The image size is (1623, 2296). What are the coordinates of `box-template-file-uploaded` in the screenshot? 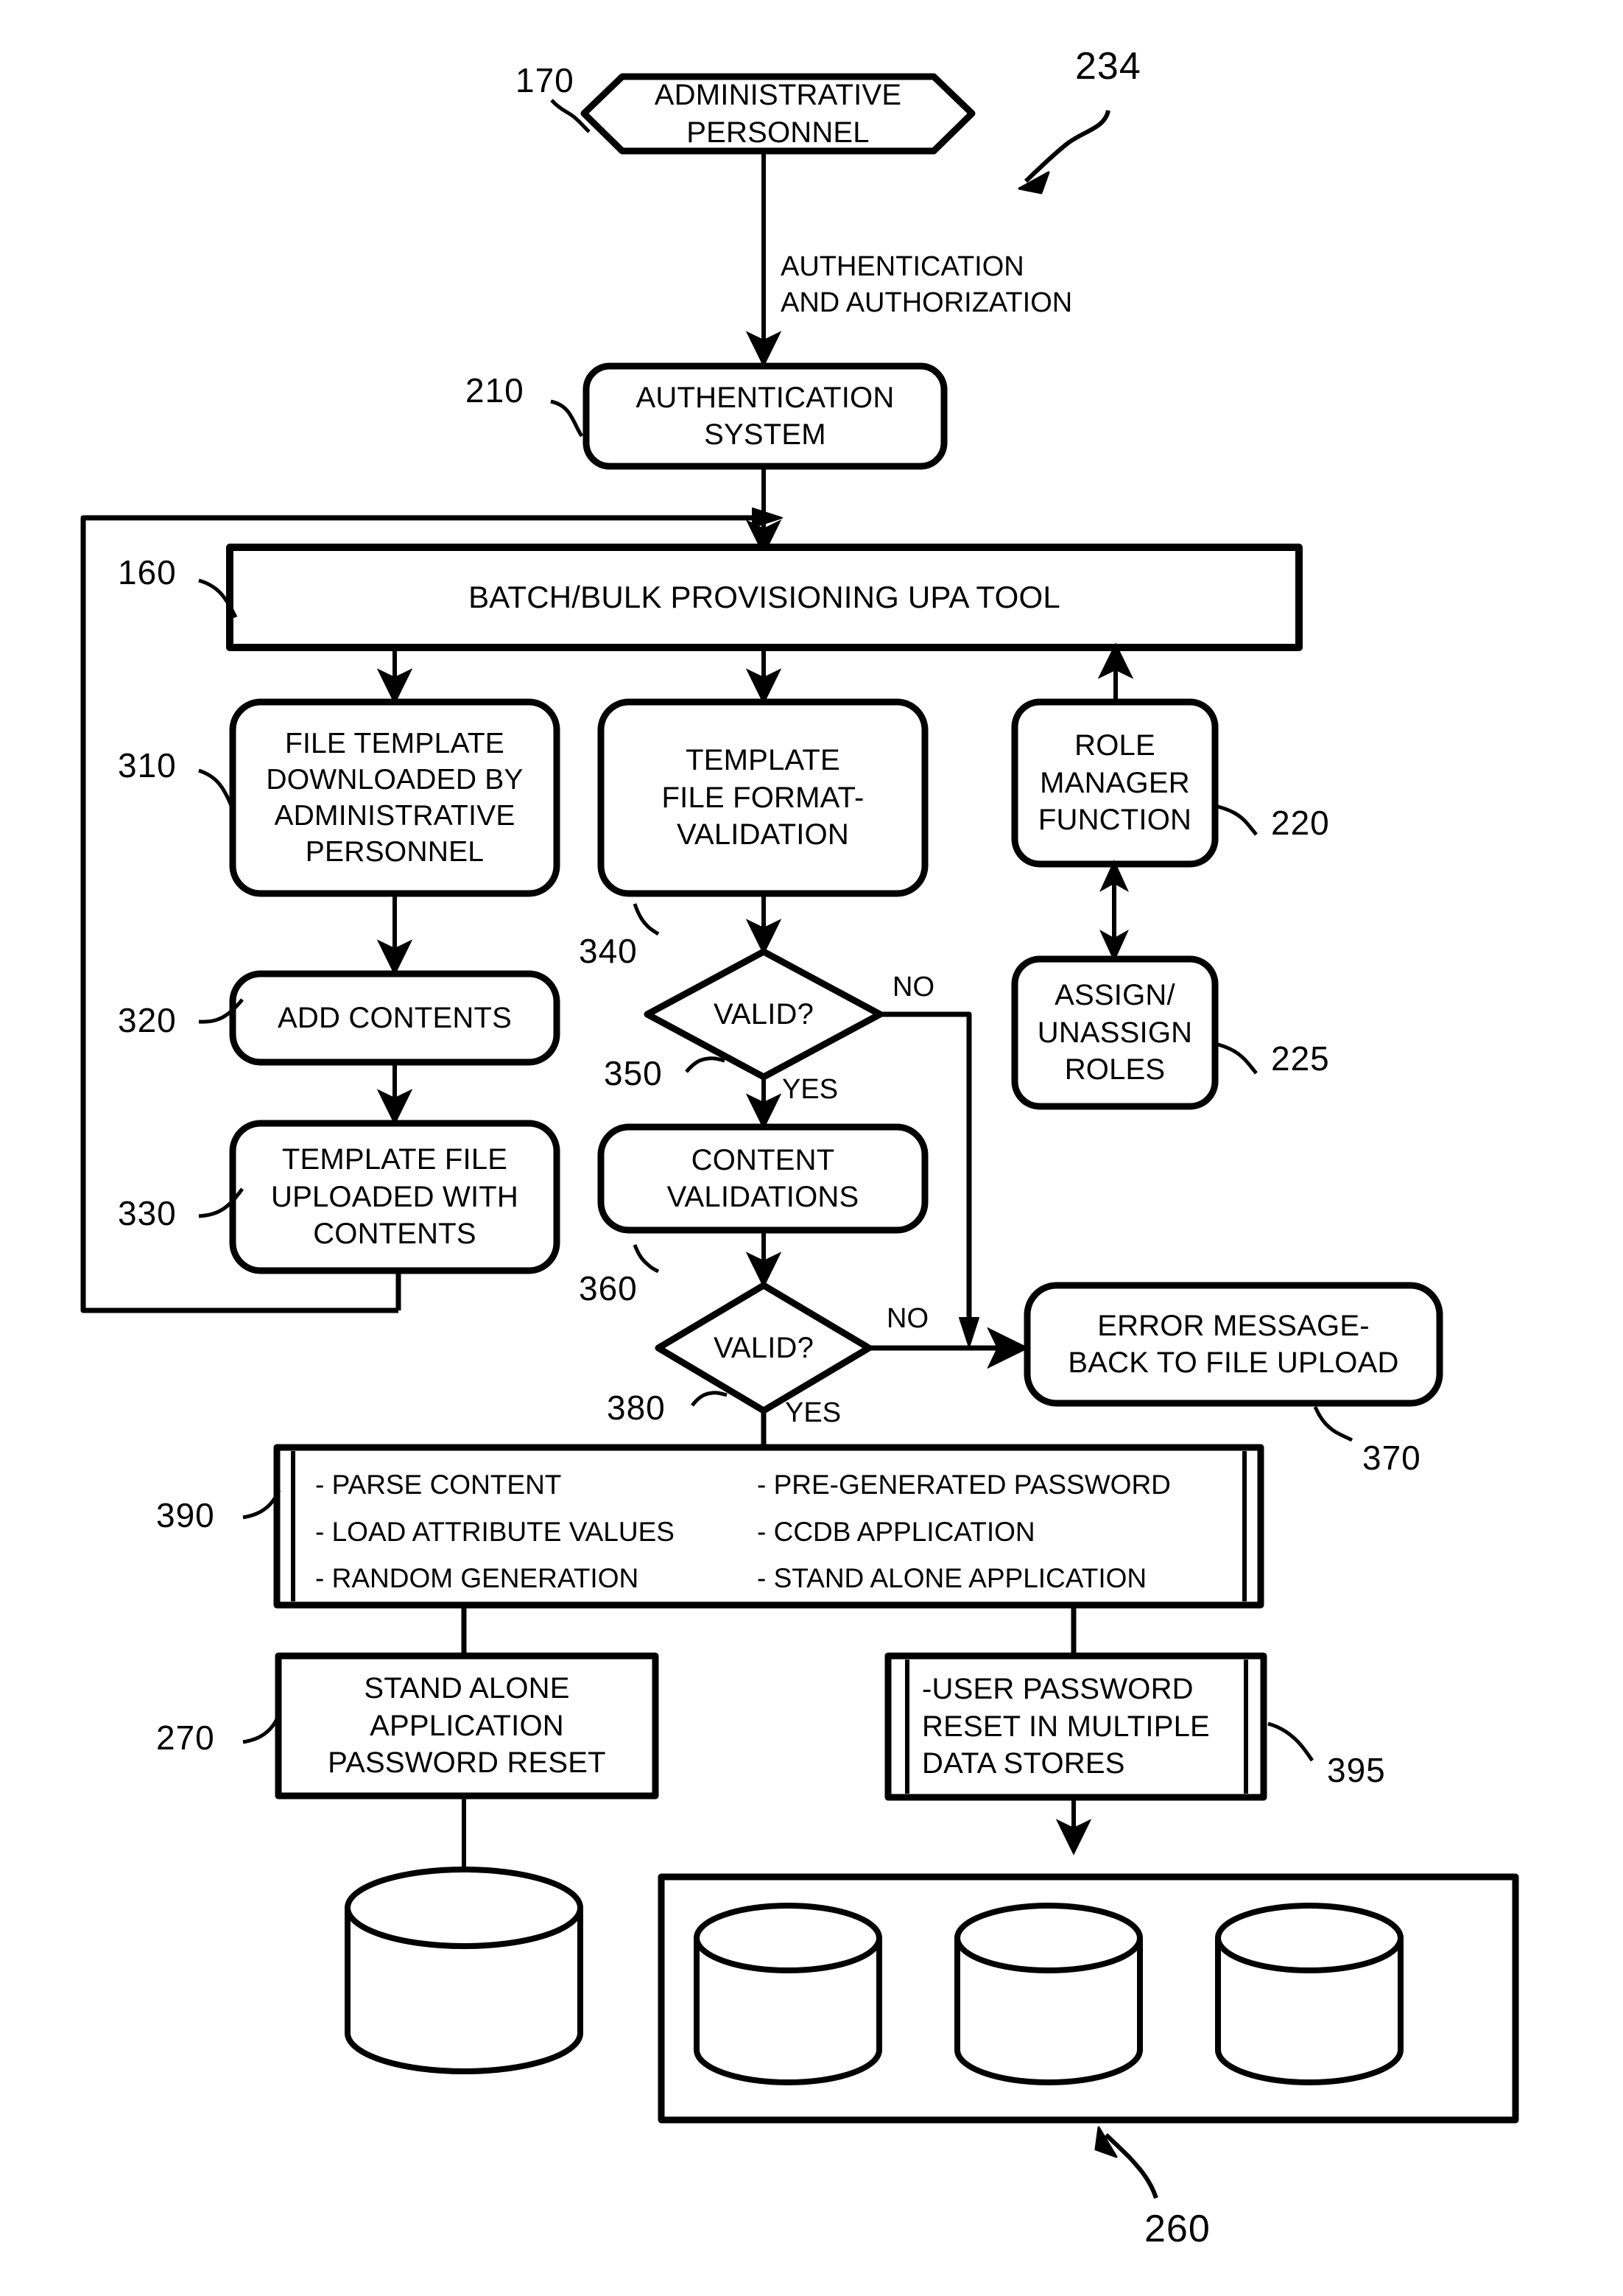 It's located at (394, 1197).